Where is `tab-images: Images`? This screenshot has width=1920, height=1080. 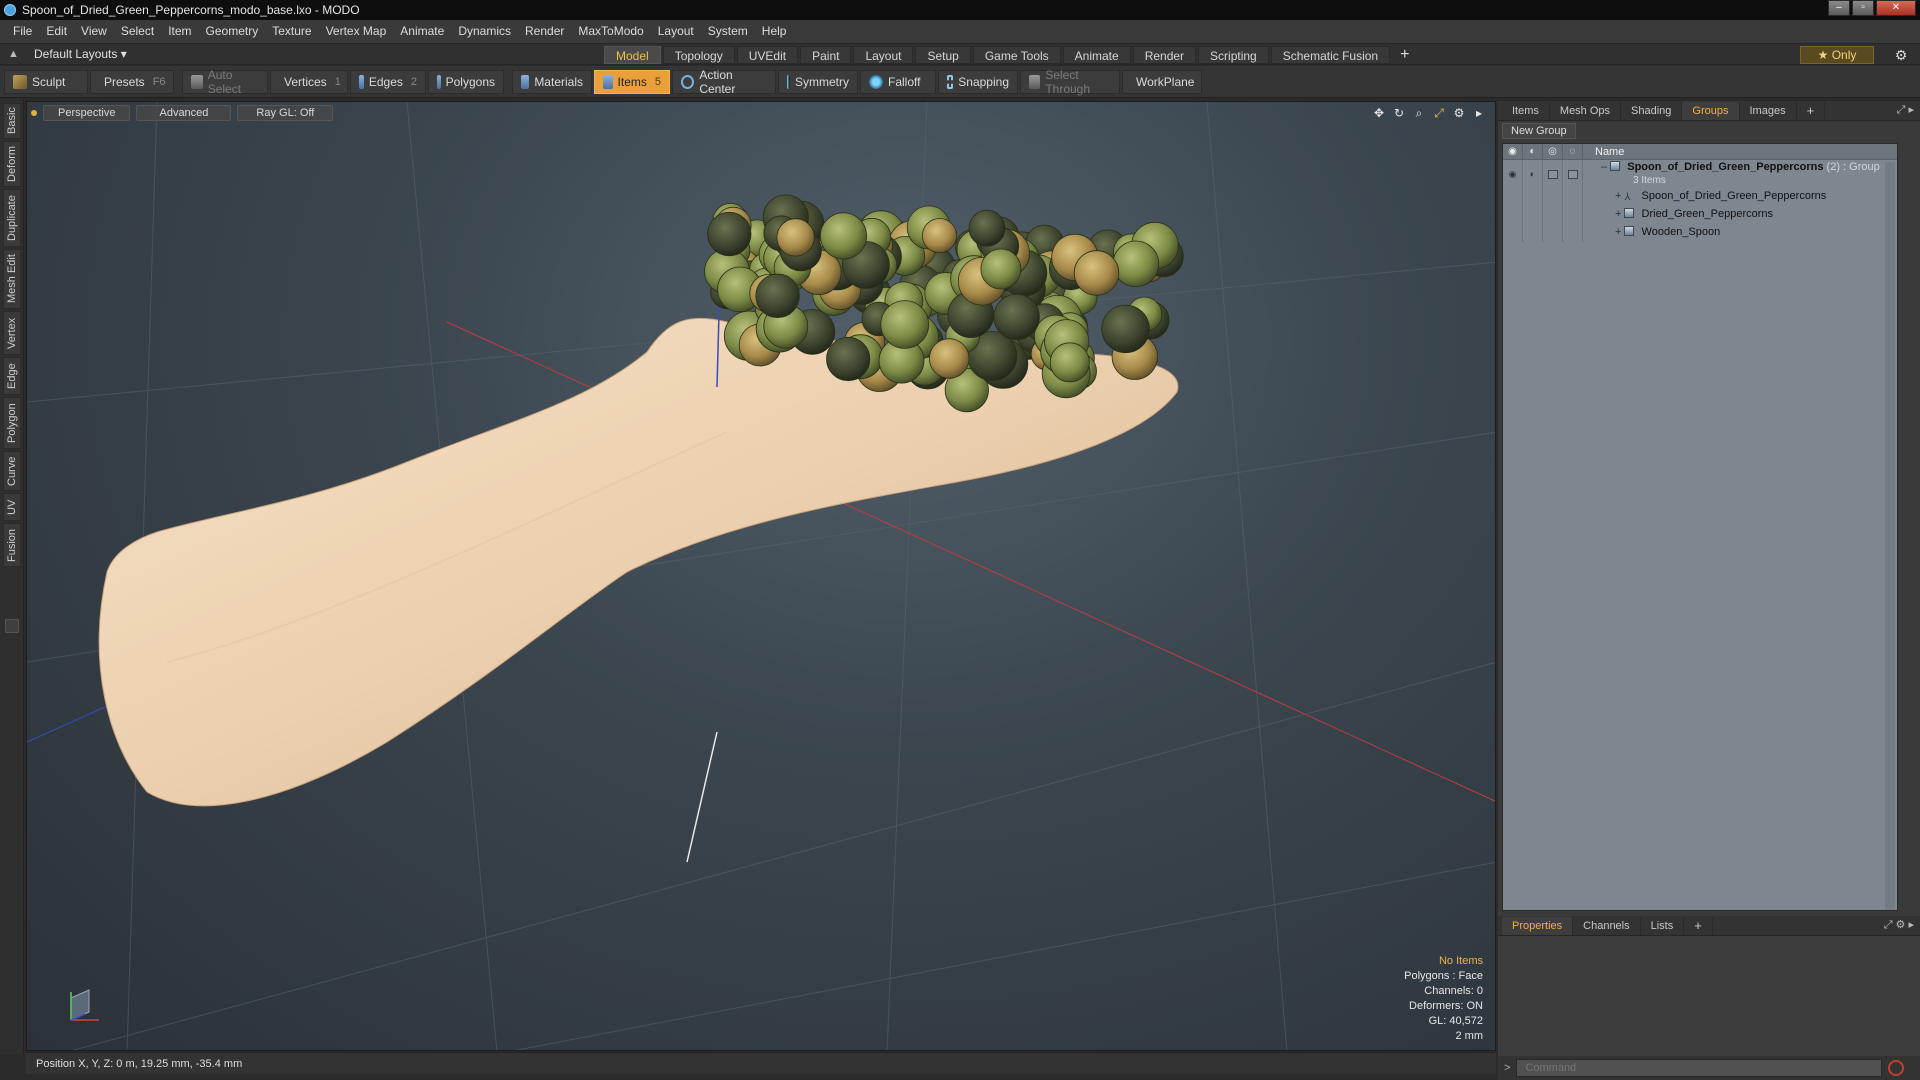
tab-images: Images is located at coordinates (1768, 110).